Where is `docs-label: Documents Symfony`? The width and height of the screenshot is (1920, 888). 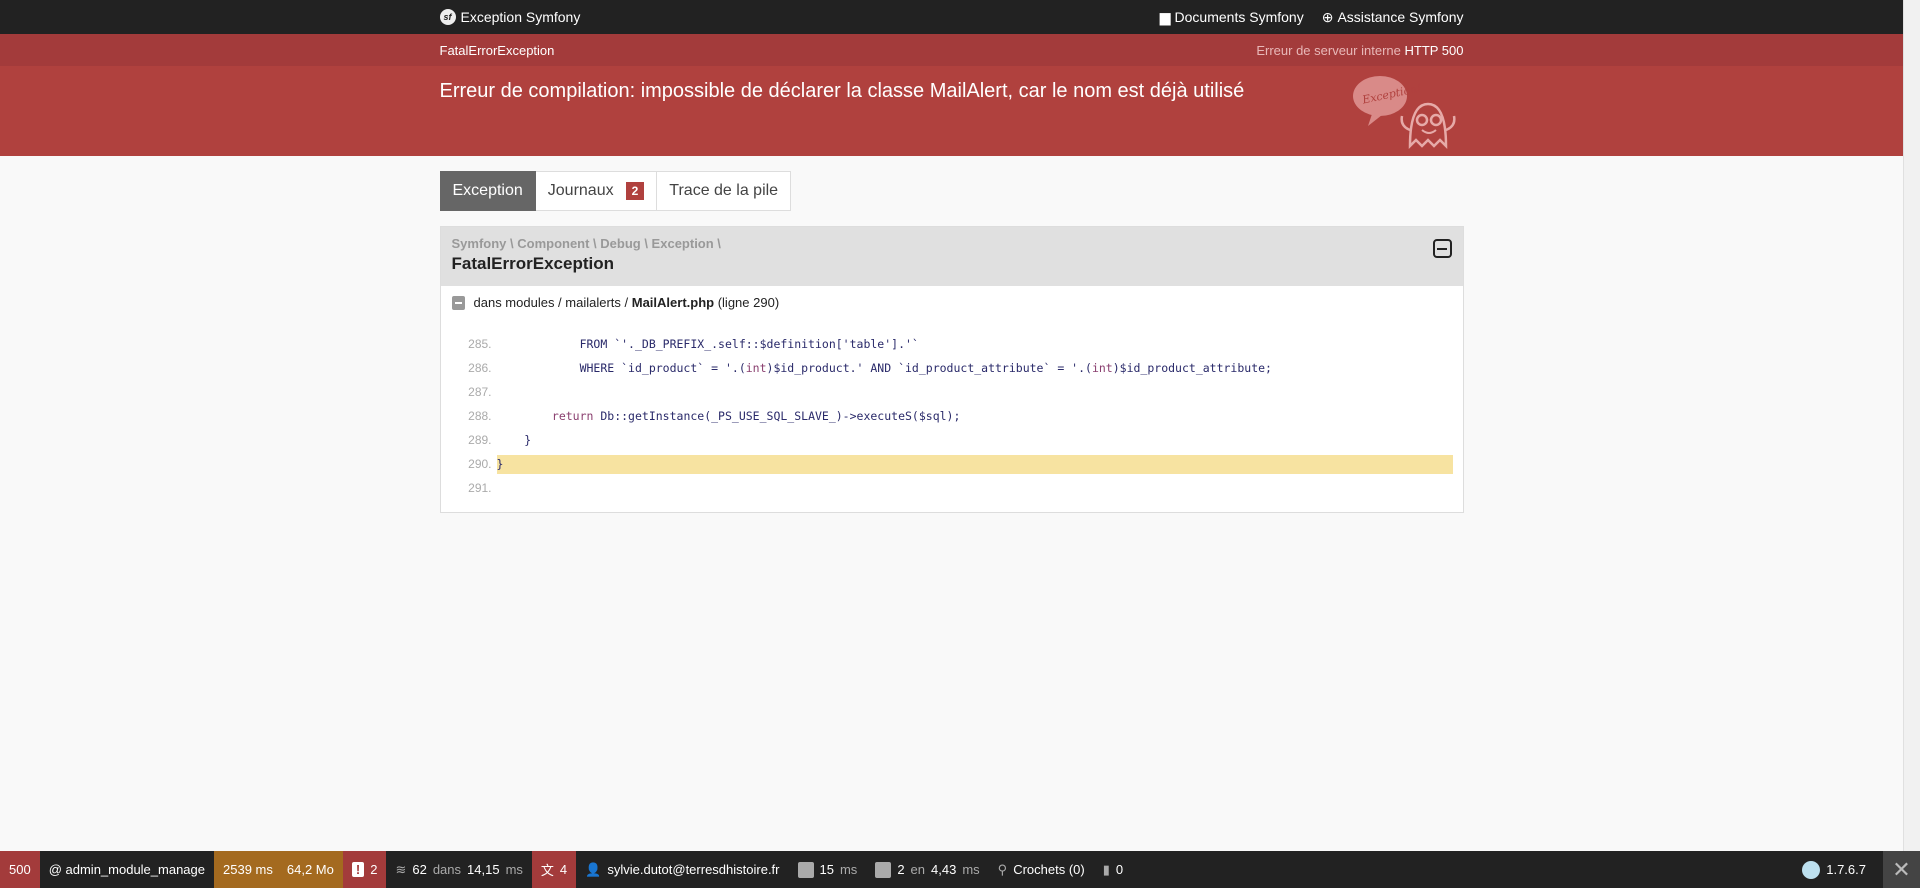
docs-label: Documents Symfony is located at coordinates (1239, 17).